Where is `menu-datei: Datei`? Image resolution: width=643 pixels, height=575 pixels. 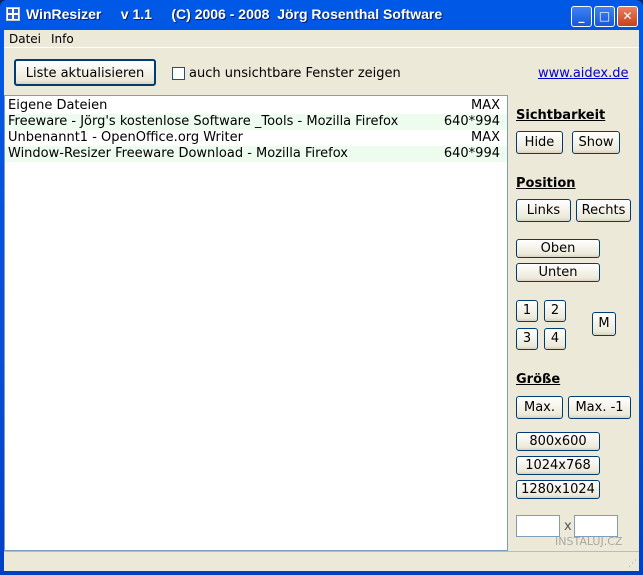
menu-datei: Datei is located at coordinates (25, 38).